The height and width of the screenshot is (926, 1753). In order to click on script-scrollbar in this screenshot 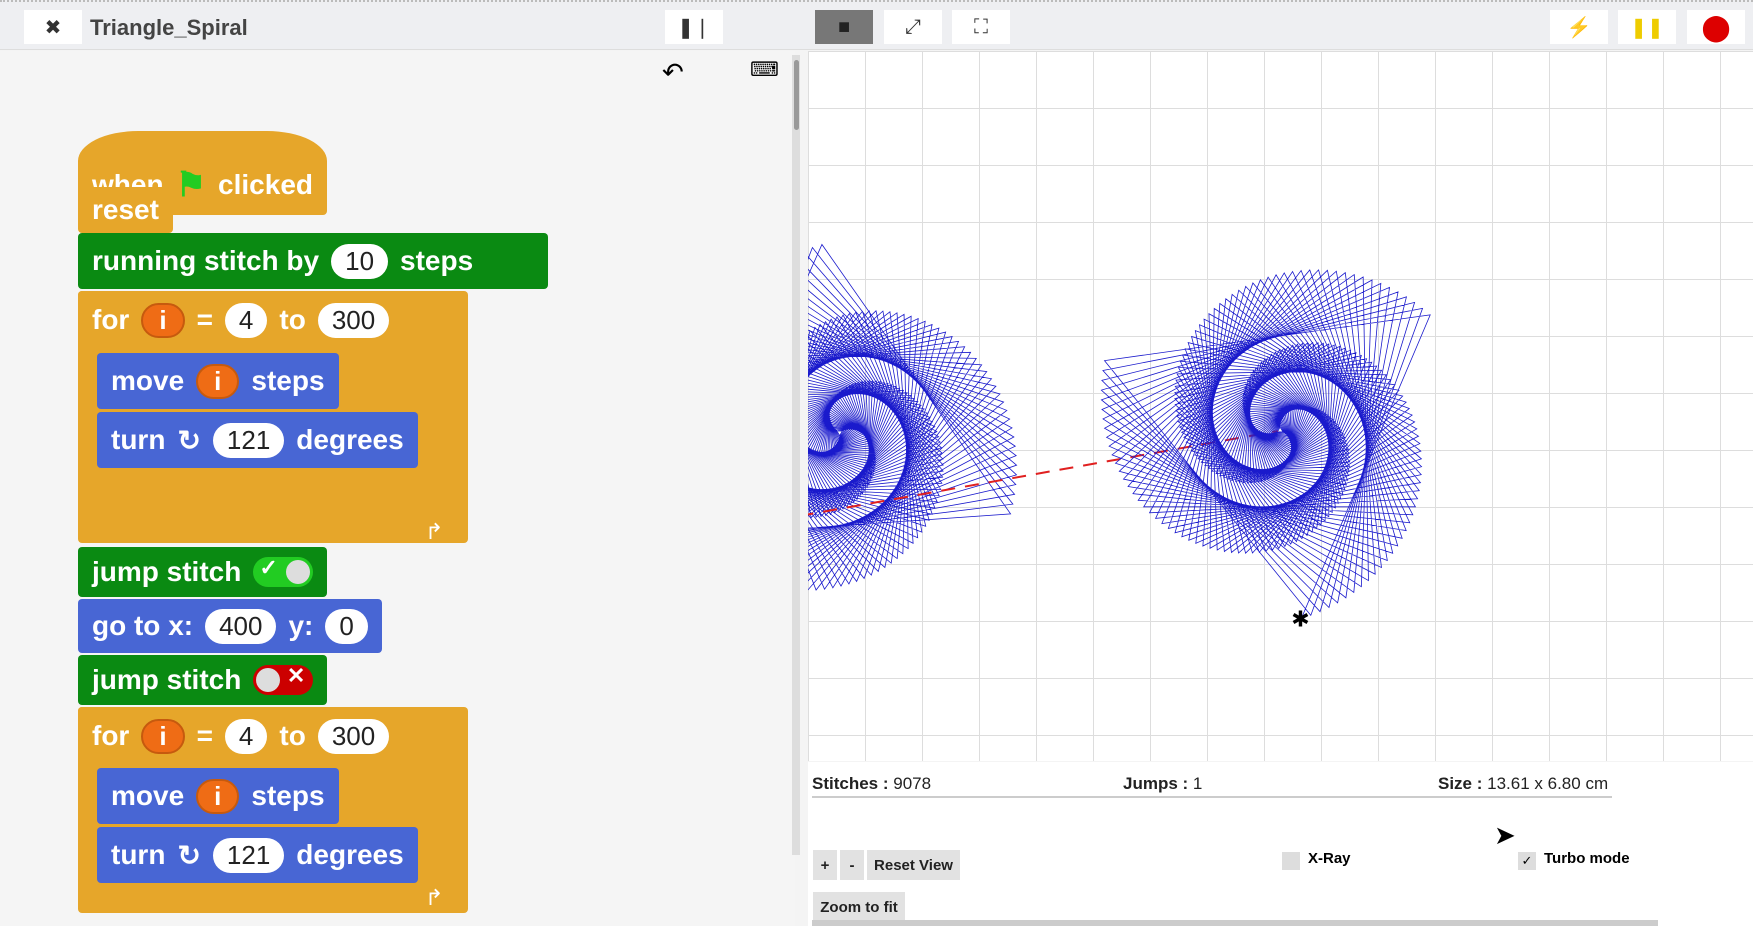, I will do `click(796, 455)`.